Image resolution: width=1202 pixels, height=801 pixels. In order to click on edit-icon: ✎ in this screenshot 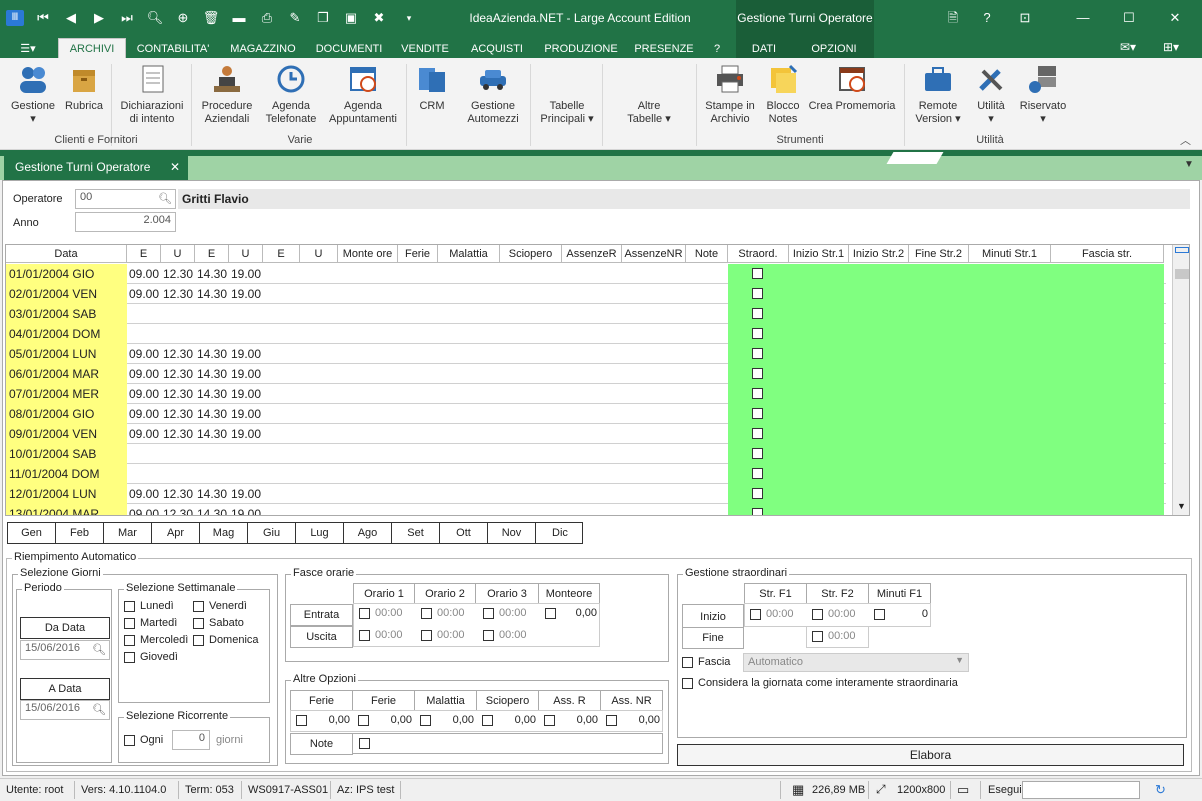, I will do `click(295, 18)`.